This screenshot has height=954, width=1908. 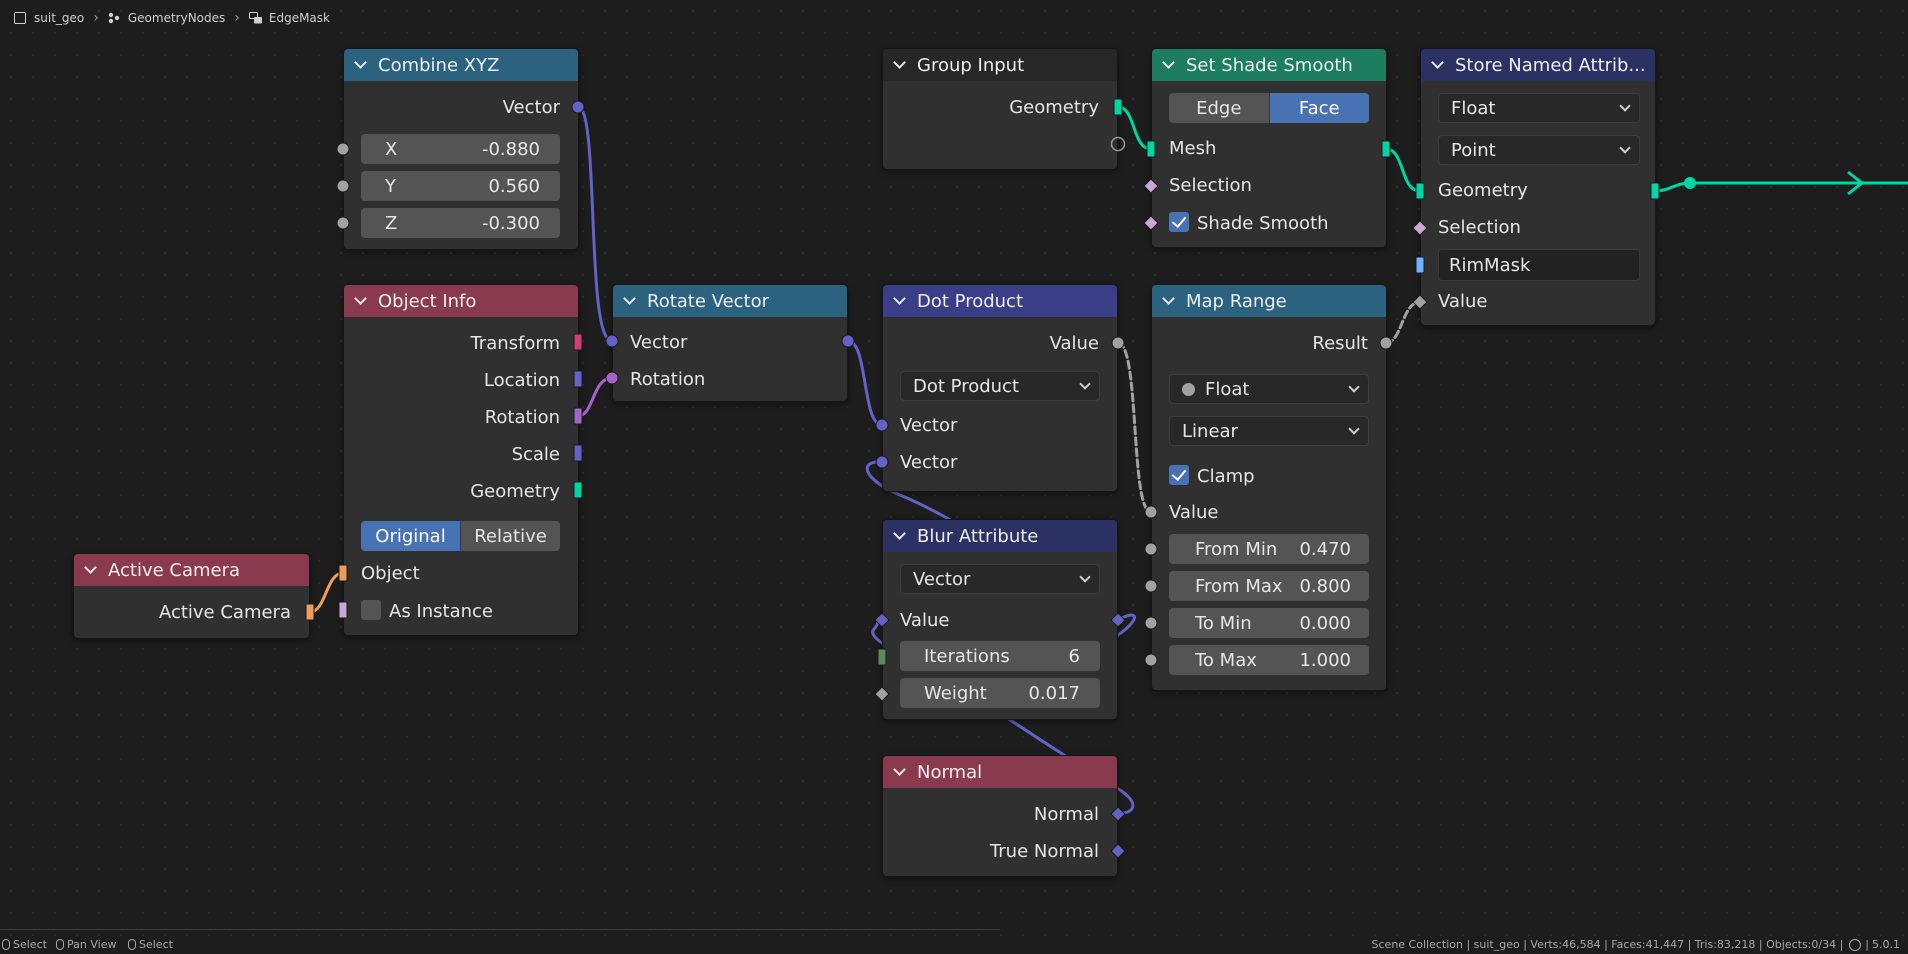 What do you see at coordinates (1886, 944) in the screenshot?
I see `version-text: 5.0.1` at bounding box center [1886, 944].